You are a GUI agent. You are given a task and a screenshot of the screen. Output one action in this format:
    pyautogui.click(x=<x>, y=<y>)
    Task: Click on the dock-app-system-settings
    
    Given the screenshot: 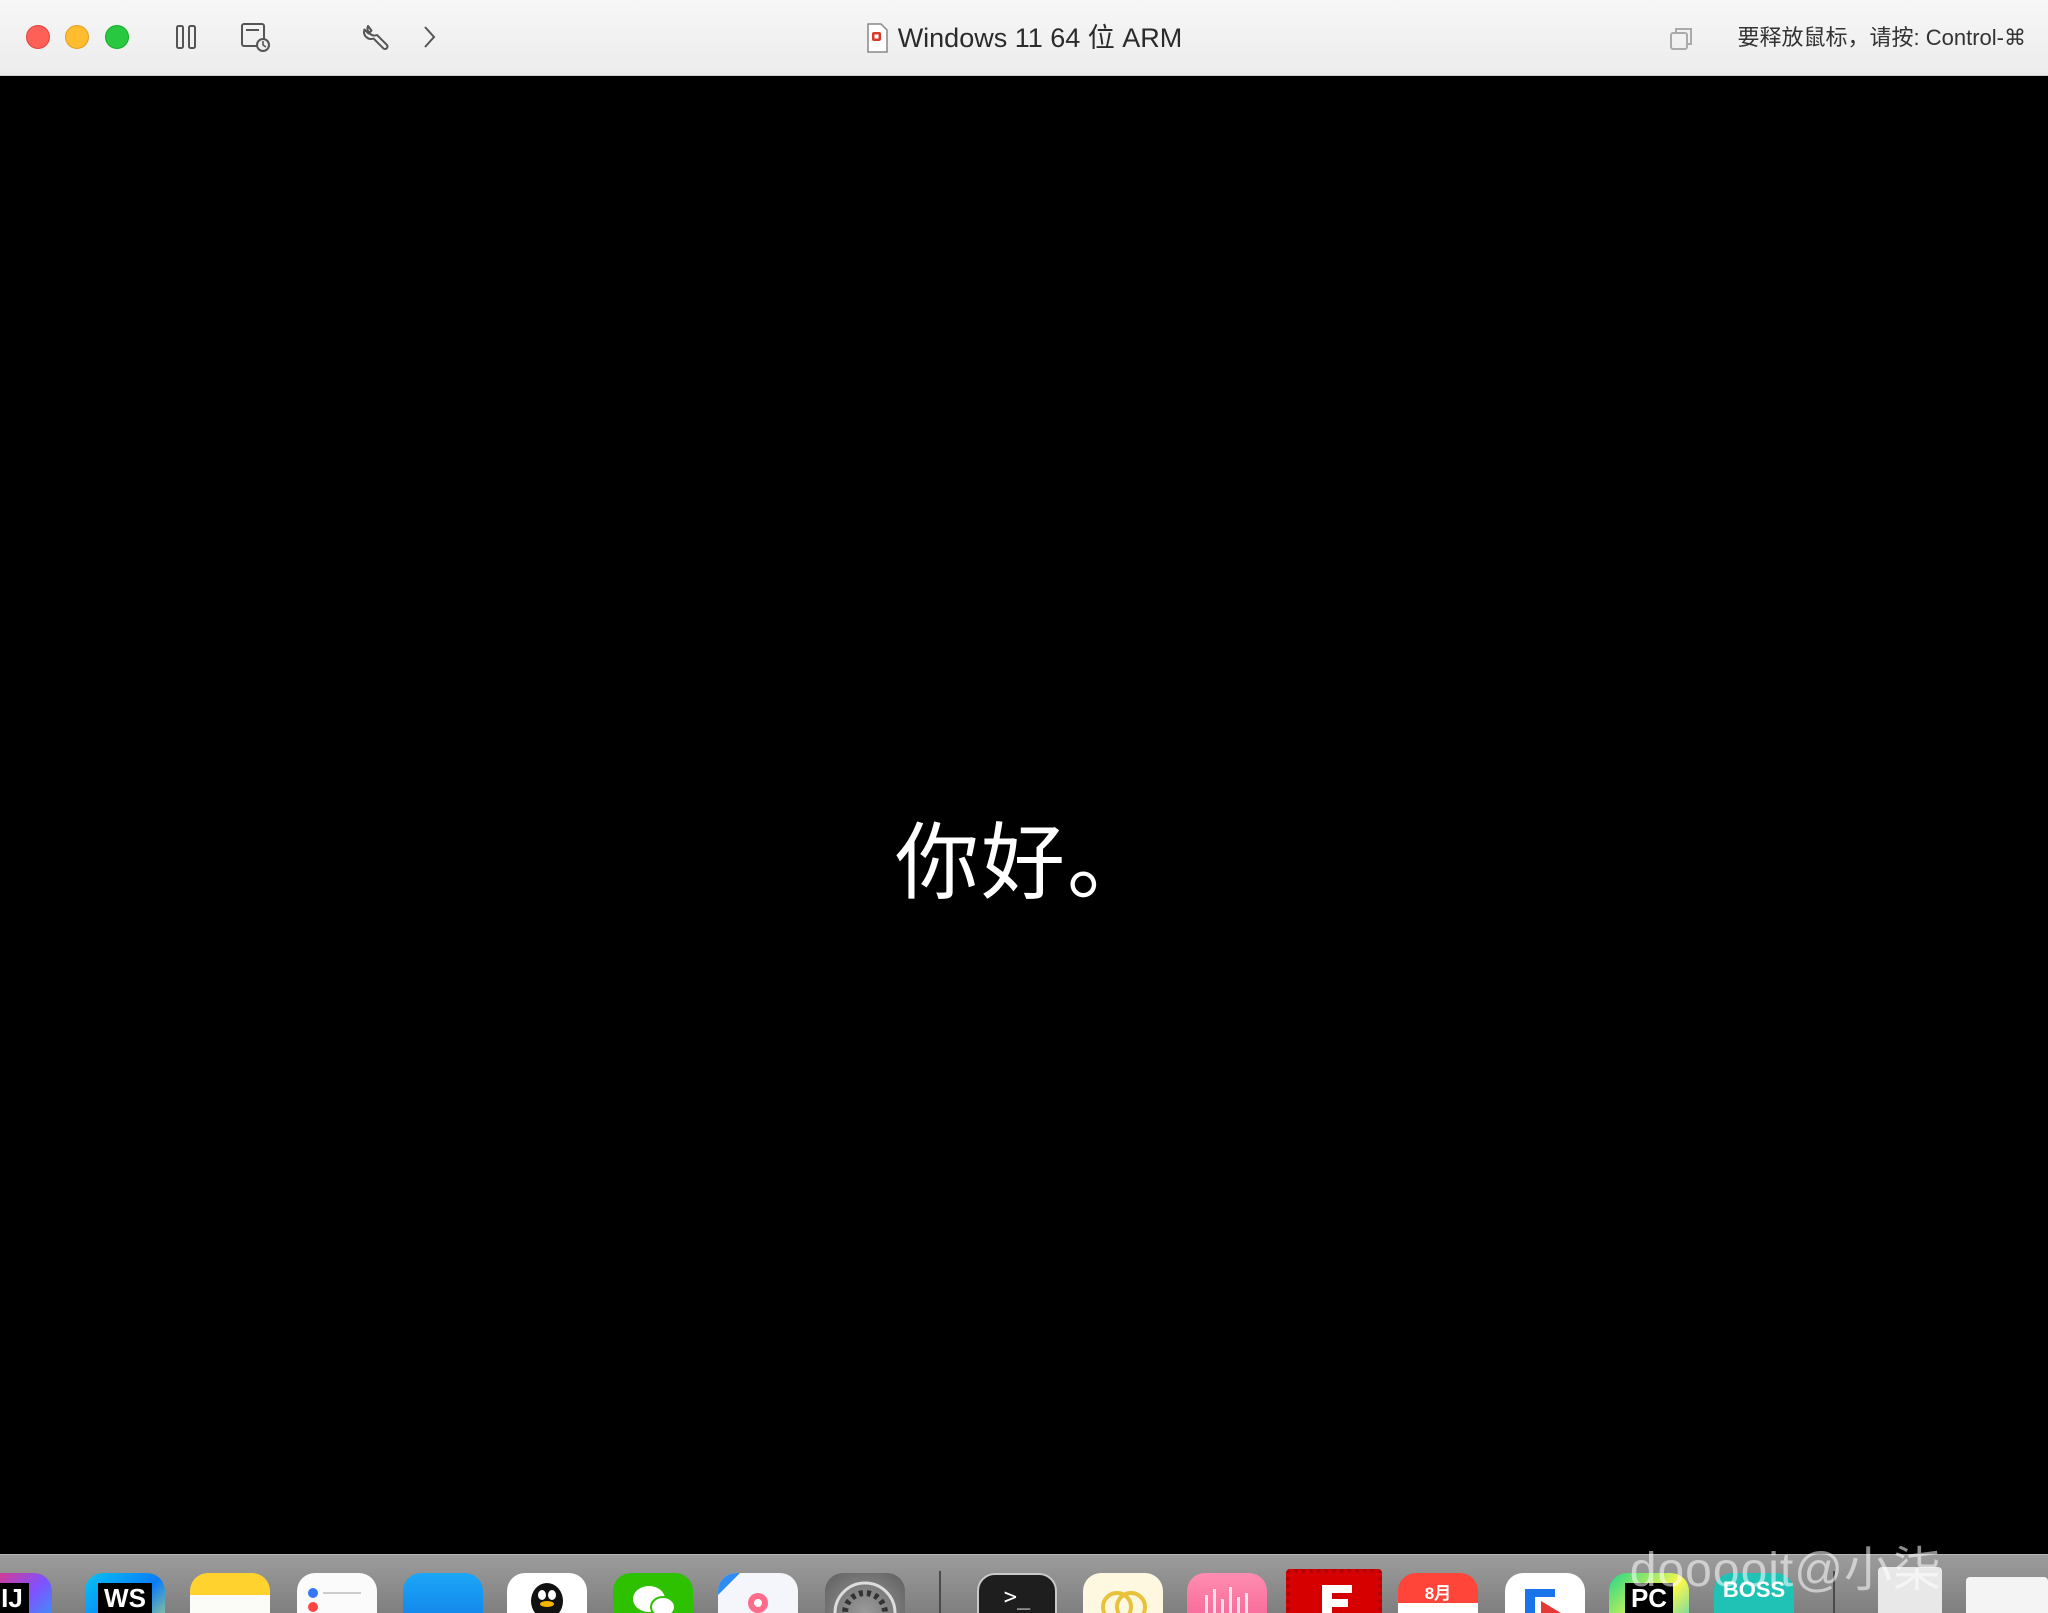 What is the action you would take?
    pyautogui.click(x=865, y=1593)
    